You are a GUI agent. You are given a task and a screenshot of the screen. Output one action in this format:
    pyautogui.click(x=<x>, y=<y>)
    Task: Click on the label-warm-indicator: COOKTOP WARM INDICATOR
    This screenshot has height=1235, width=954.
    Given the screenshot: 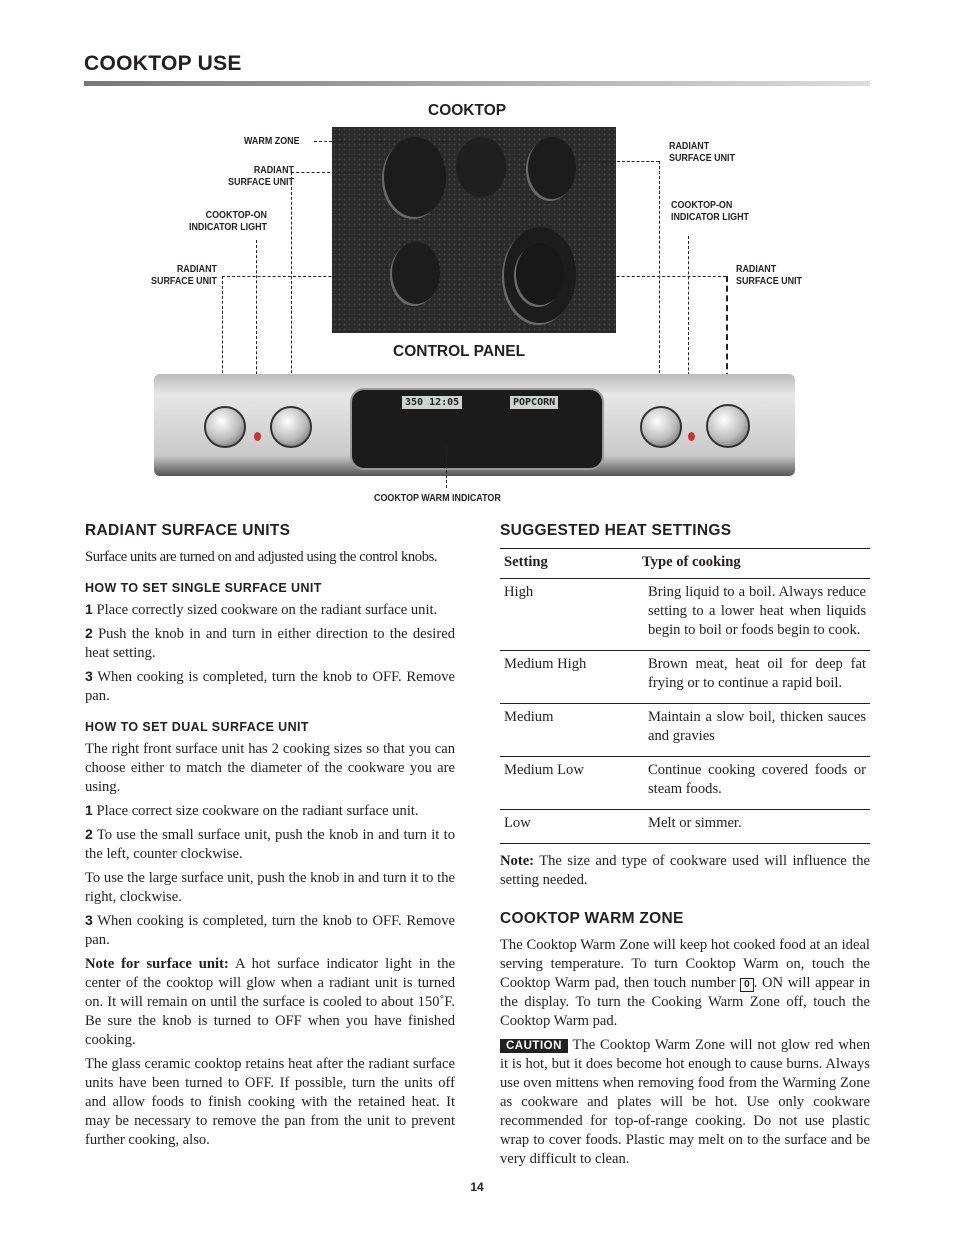 What is the action you would take?
    pyautogui.click(x=437, y=498)
    